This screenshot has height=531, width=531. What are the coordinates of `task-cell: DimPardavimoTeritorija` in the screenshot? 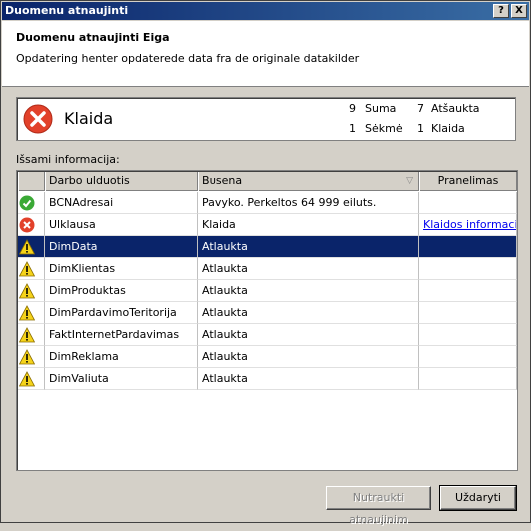 It's located at (121, 313).